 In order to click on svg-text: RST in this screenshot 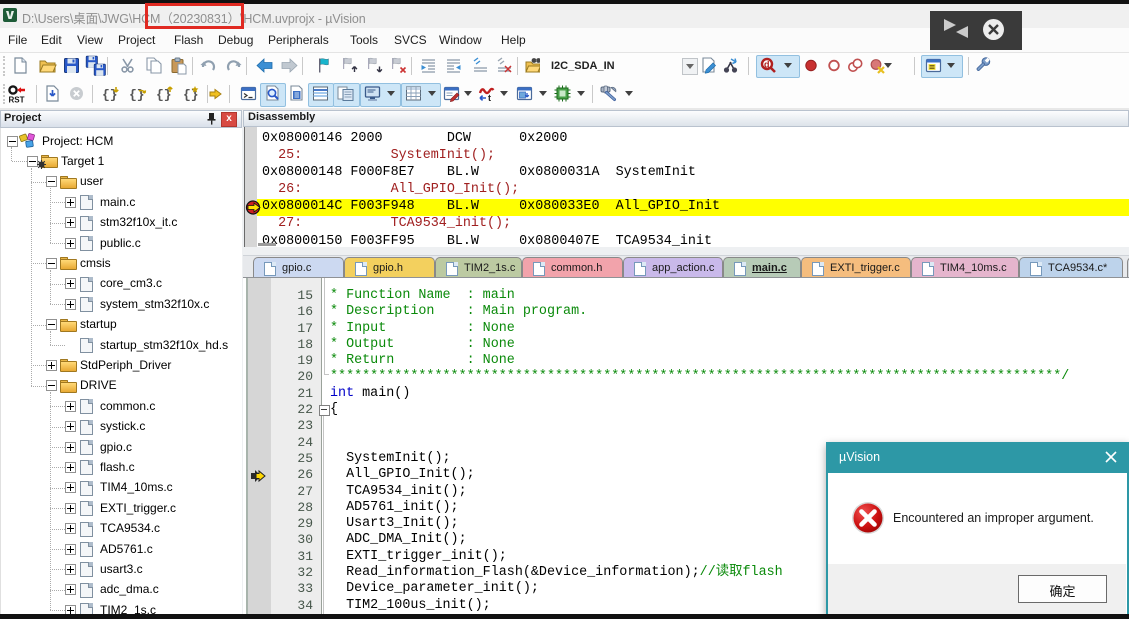, I will do `click(17, 100)`.